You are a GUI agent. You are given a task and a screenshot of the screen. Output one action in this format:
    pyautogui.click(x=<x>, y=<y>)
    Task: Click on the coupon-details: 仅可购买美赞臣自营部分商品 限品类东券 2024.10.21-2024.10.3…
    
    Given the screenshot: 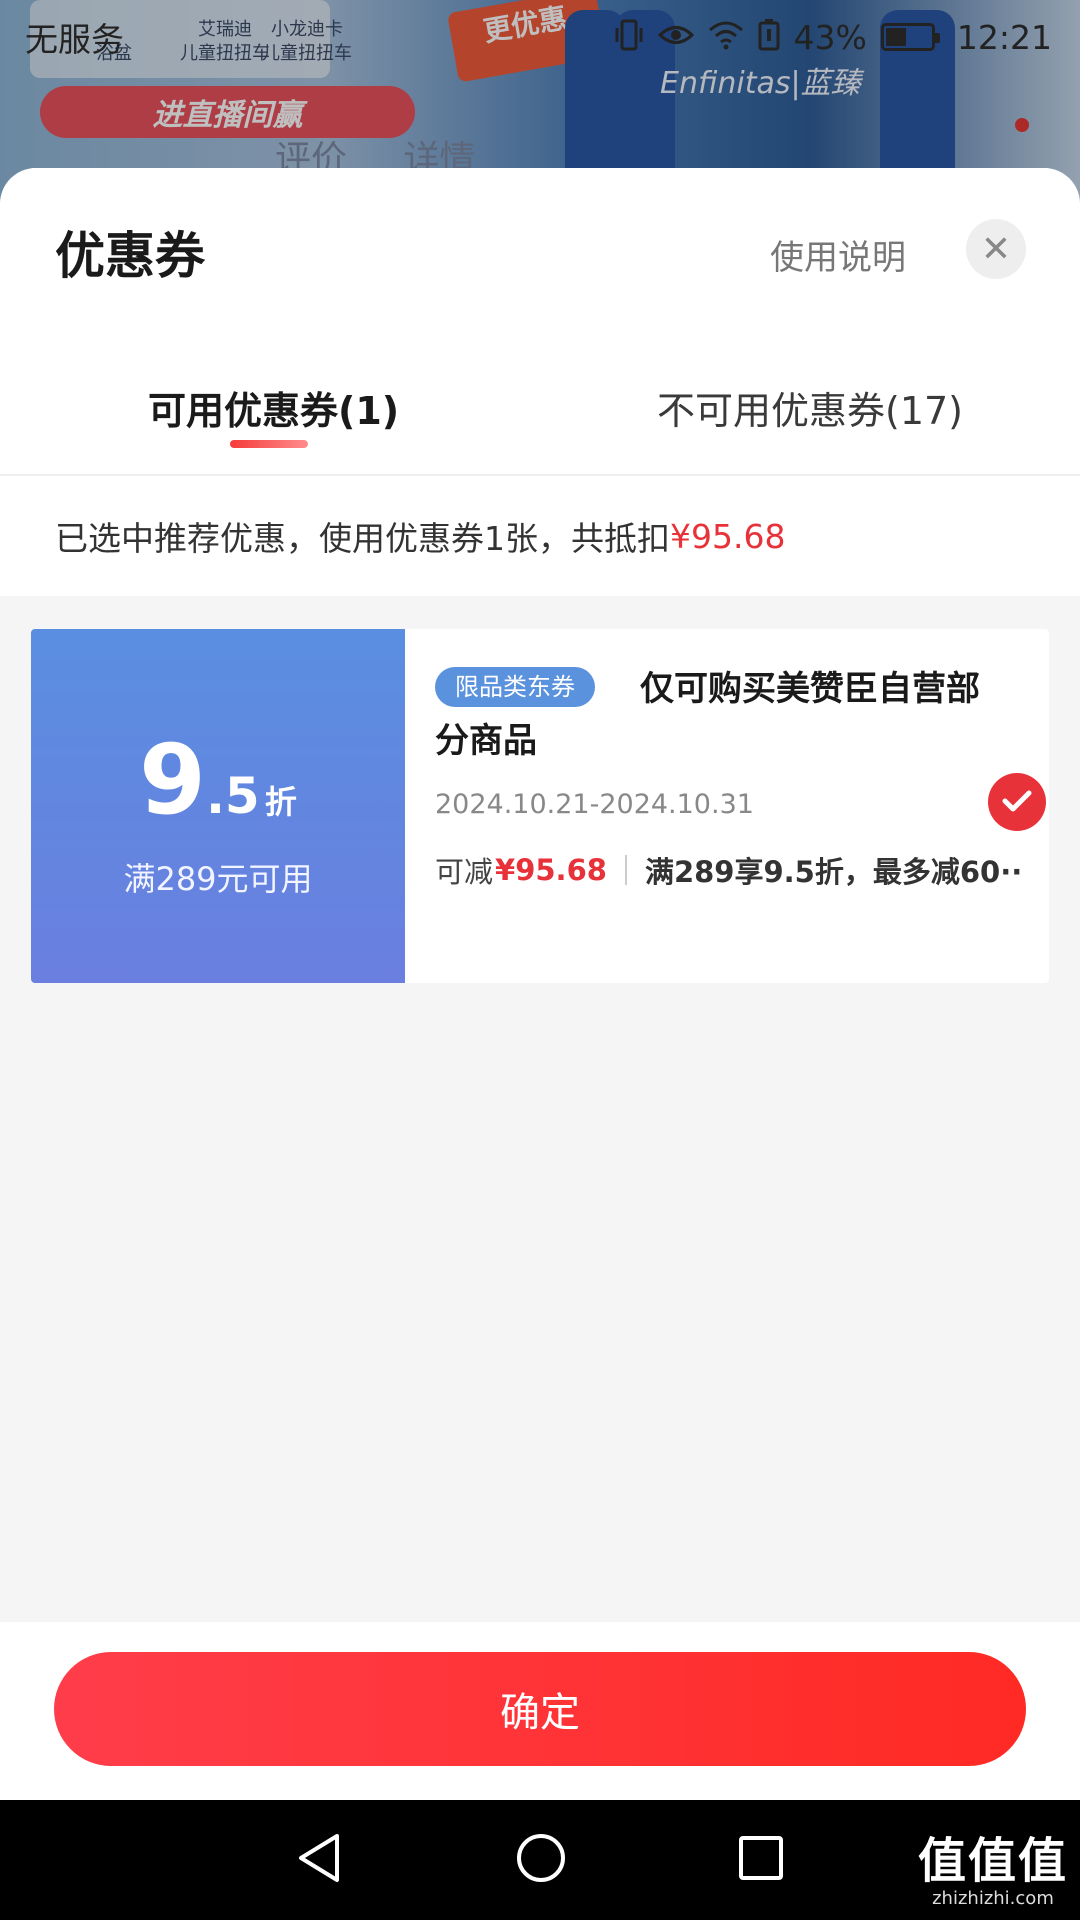 What is the action you would take?
    pyautogui.click(x=727, y=806)
    